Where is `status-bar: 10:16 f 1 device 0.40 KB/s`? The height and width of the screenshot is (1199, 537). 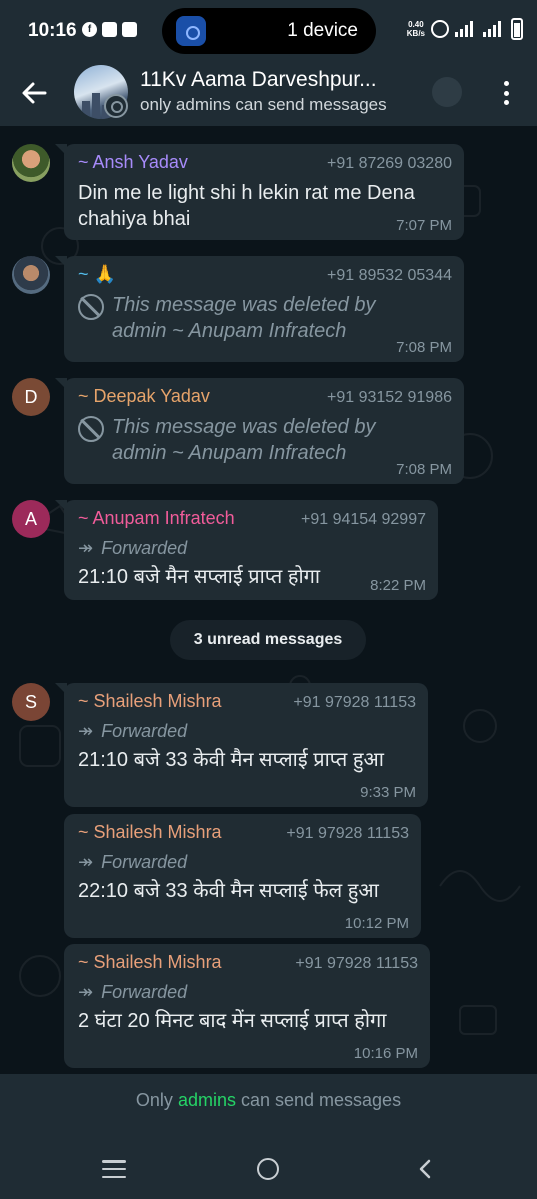
status-bar: 10:16 f 1 device 0.40 KB/s is located at coordinates (268, 30).